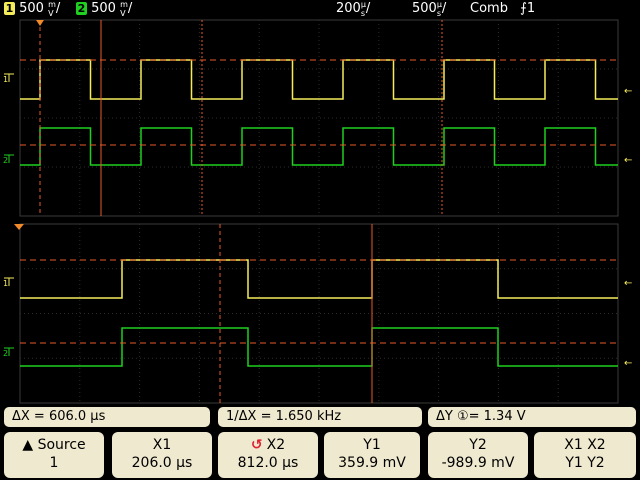 This screenshot has width=640, height=480. I want to click on source-label: Source, so click(61, 445).